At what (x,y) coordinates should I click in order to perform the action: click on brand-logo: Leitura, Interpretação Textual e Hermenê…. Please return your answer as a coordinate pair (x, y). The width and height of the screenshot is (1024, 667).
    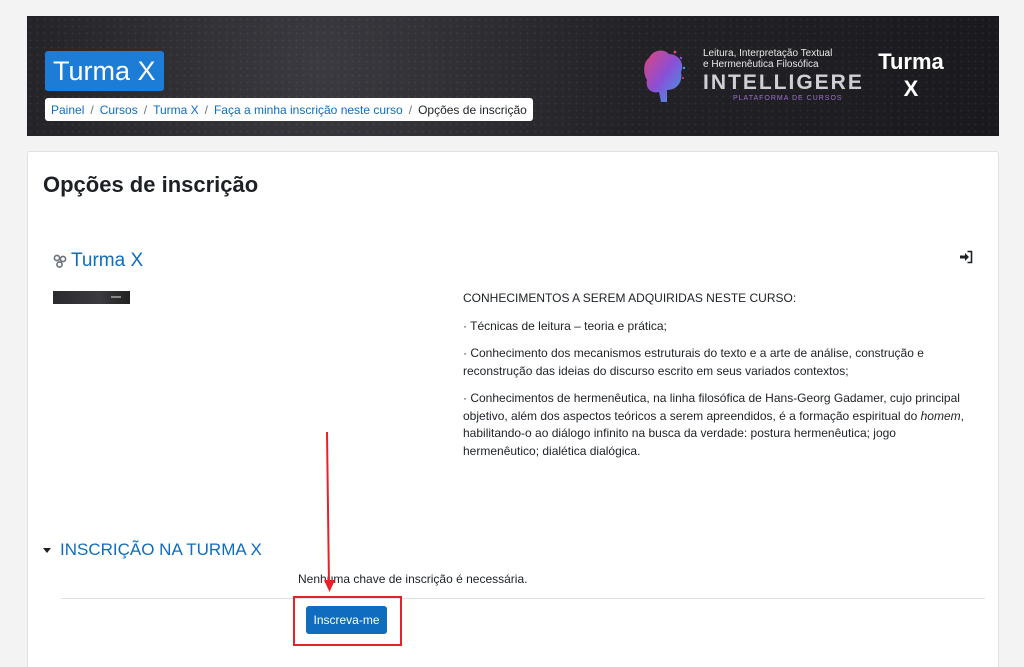
    Looking at the image, I should click on (811, 75).